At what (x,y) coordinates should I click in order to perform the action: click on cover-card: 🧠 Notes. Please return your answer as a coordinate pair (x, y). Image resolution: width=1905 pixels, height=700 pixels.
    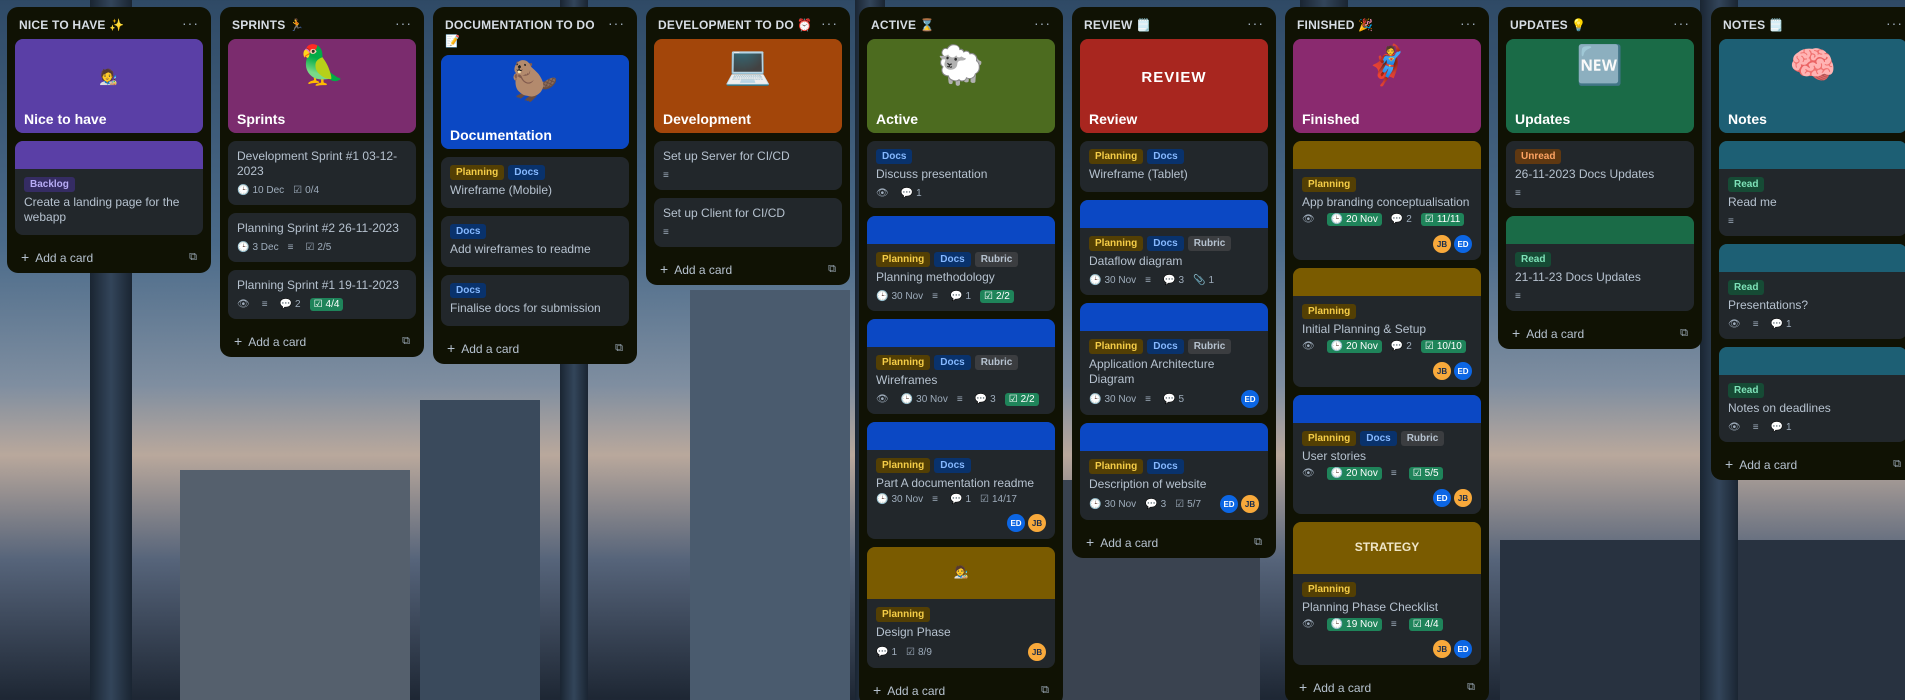
    Looking at the image, I should click on (1812, 86).